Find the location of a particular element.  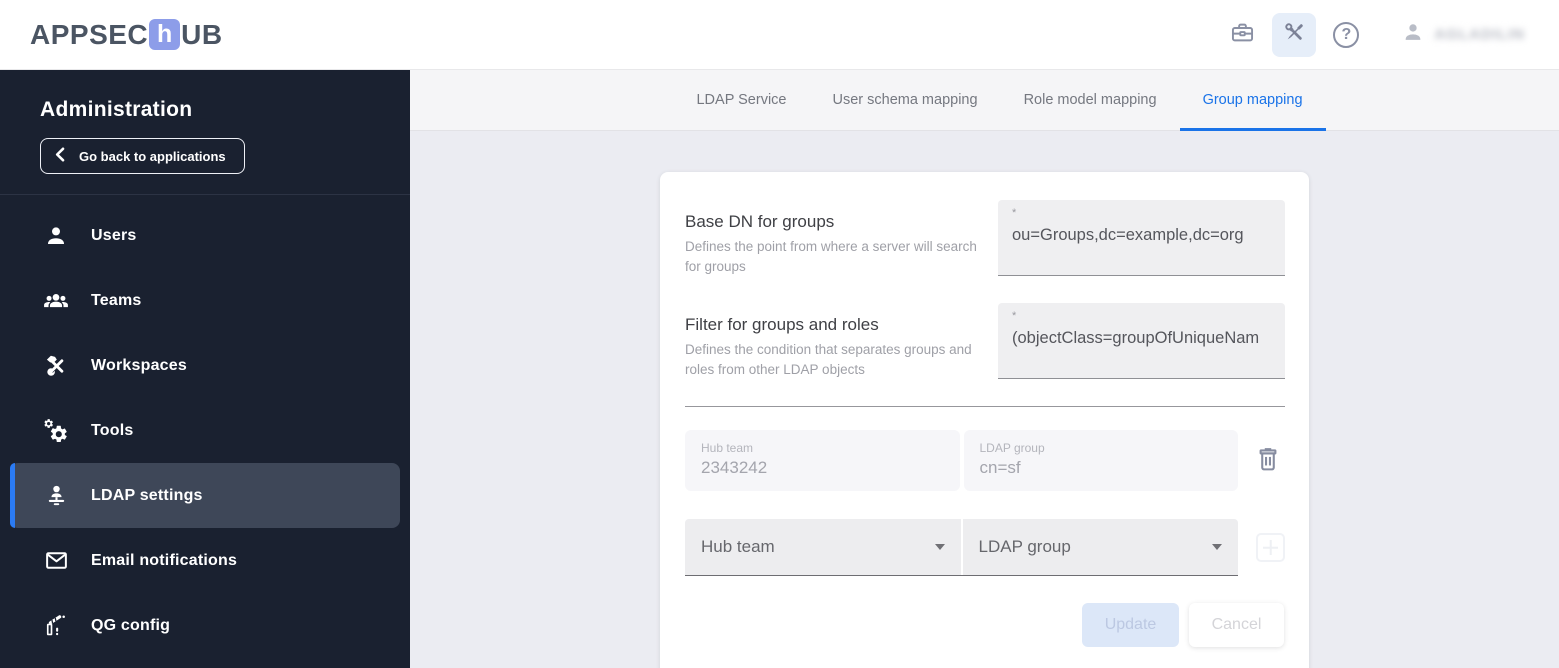

help-button: ? is located at coordinates (1346, 35).